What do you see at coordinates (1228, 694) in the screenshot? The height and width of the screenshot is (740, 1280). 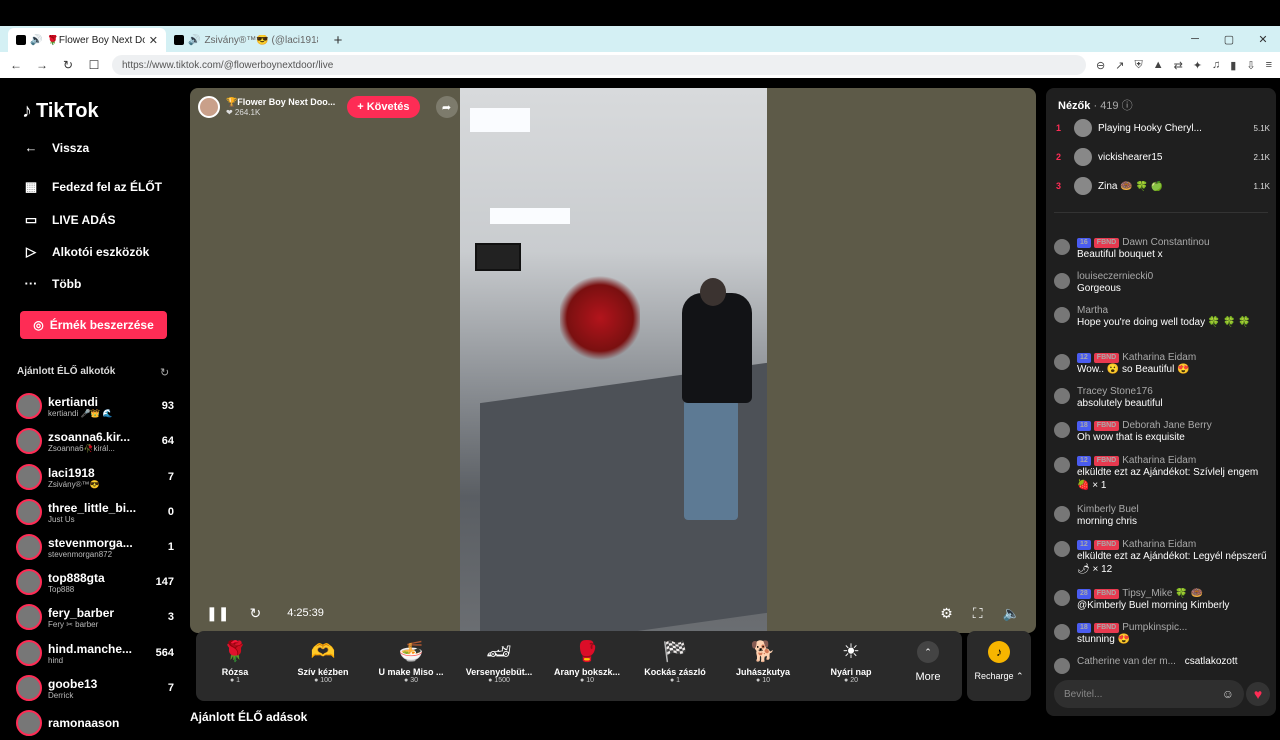 I see `emoji-icon: ☺` at bounding box center [1228, 694].